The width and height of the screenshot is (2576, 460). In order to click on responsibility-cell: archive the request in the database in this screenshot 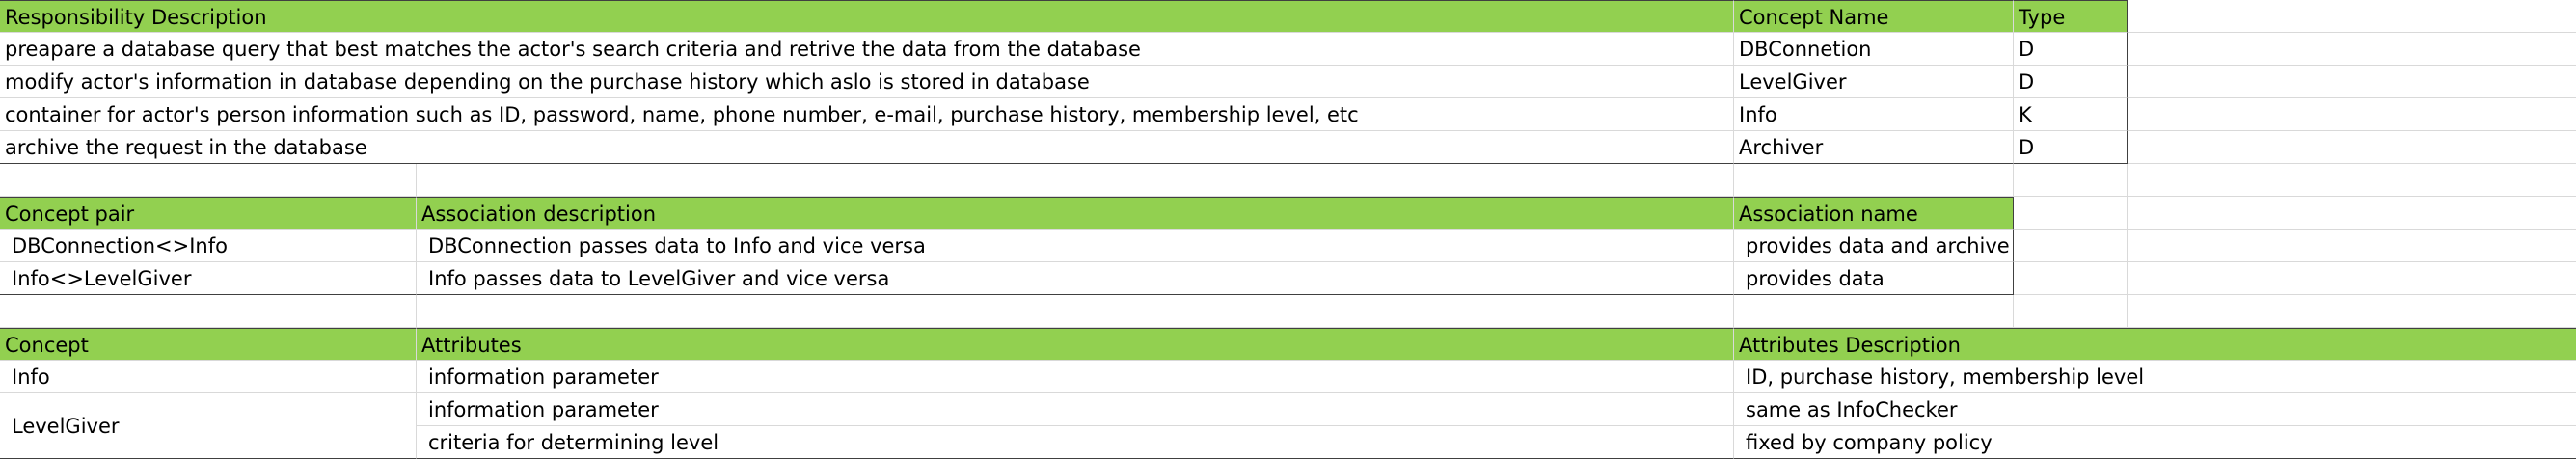, I will do `click(867, 147)`.